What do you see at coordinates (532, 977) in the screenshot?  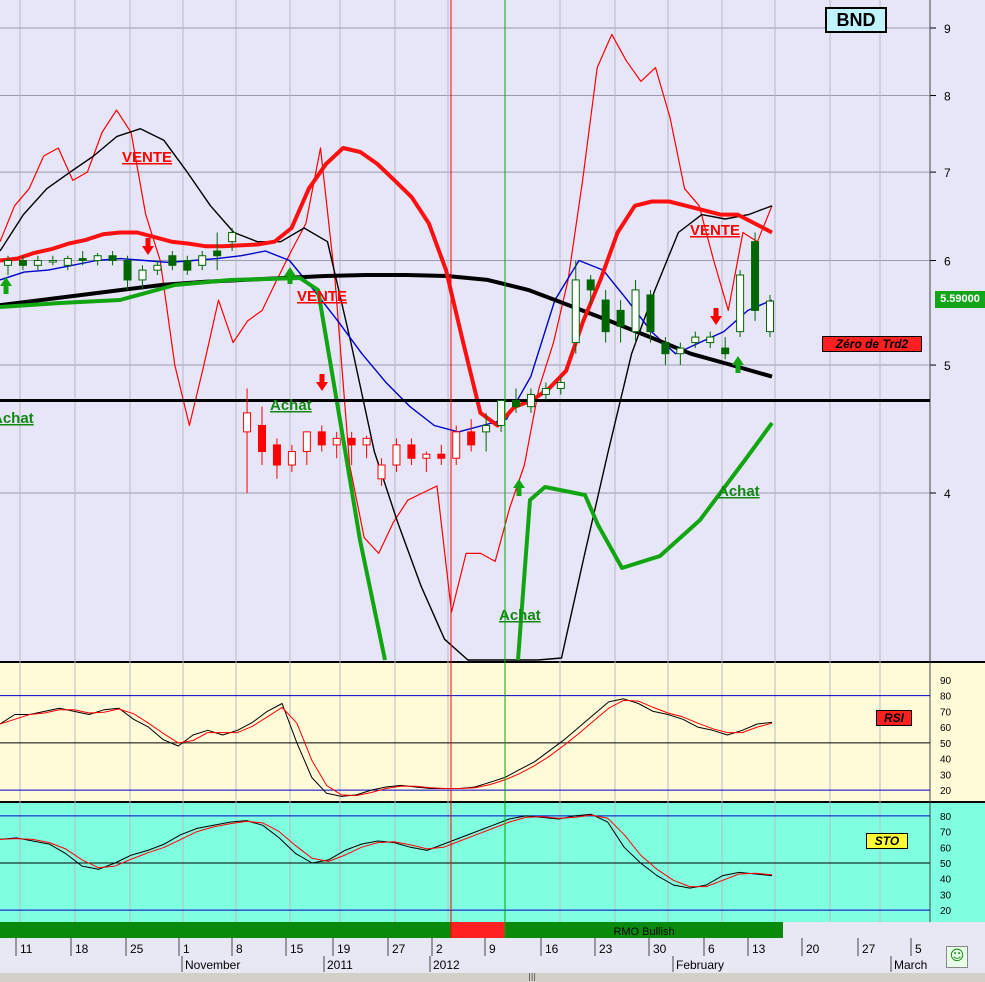 I see `scroll-grip: |||` at bounding box center [532, 977].